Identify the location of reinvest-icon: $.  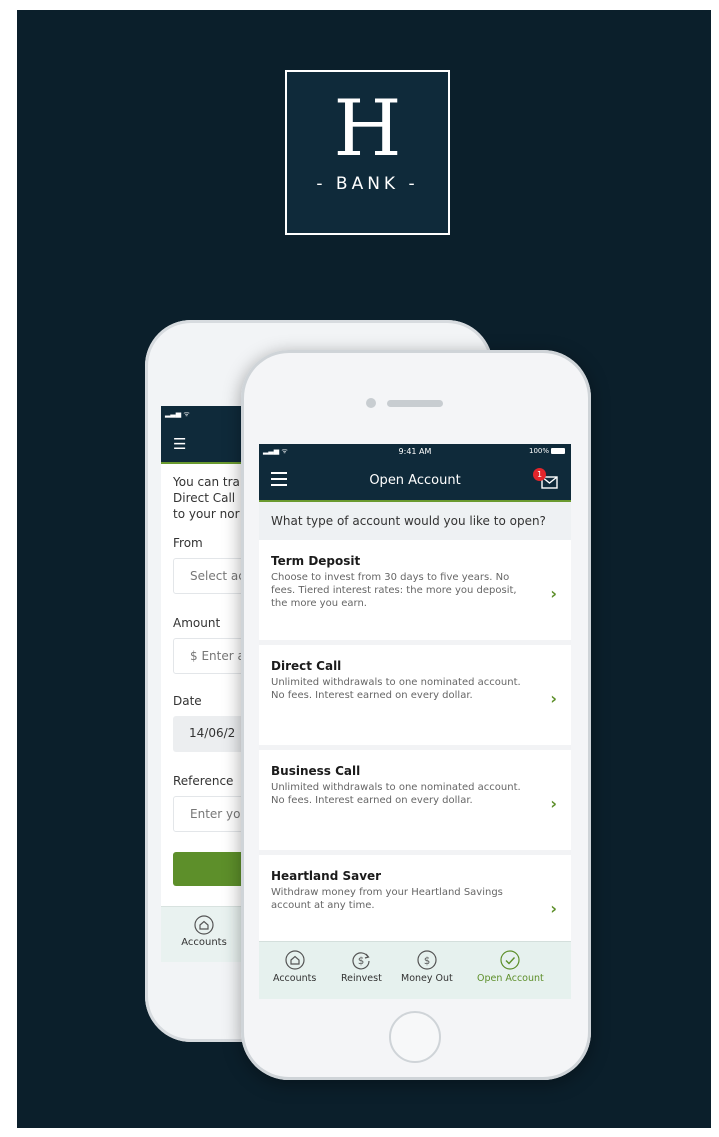
(361, 961).